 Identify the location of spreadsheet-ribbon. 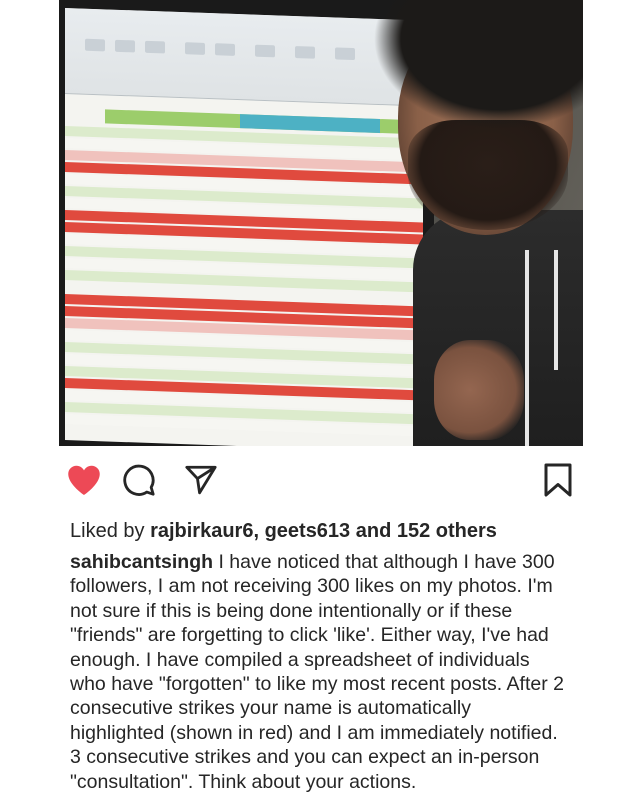
(244, 57).